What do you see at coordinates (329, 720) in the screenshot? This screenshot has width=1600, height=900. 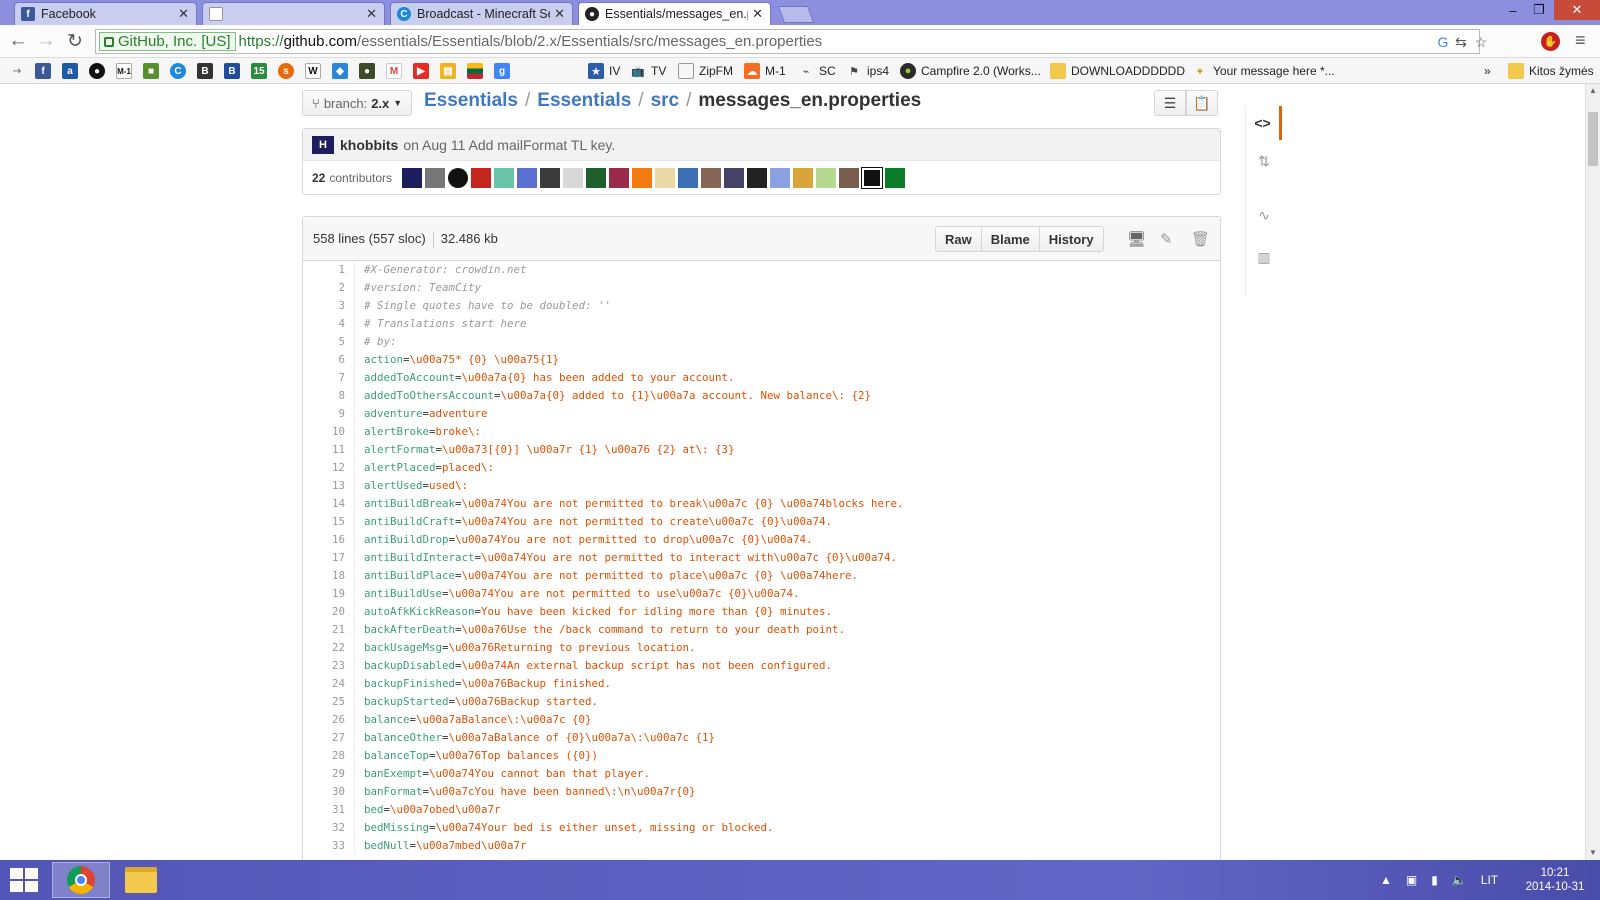 I see `line-number: 26` at bounding box center [329, 720].